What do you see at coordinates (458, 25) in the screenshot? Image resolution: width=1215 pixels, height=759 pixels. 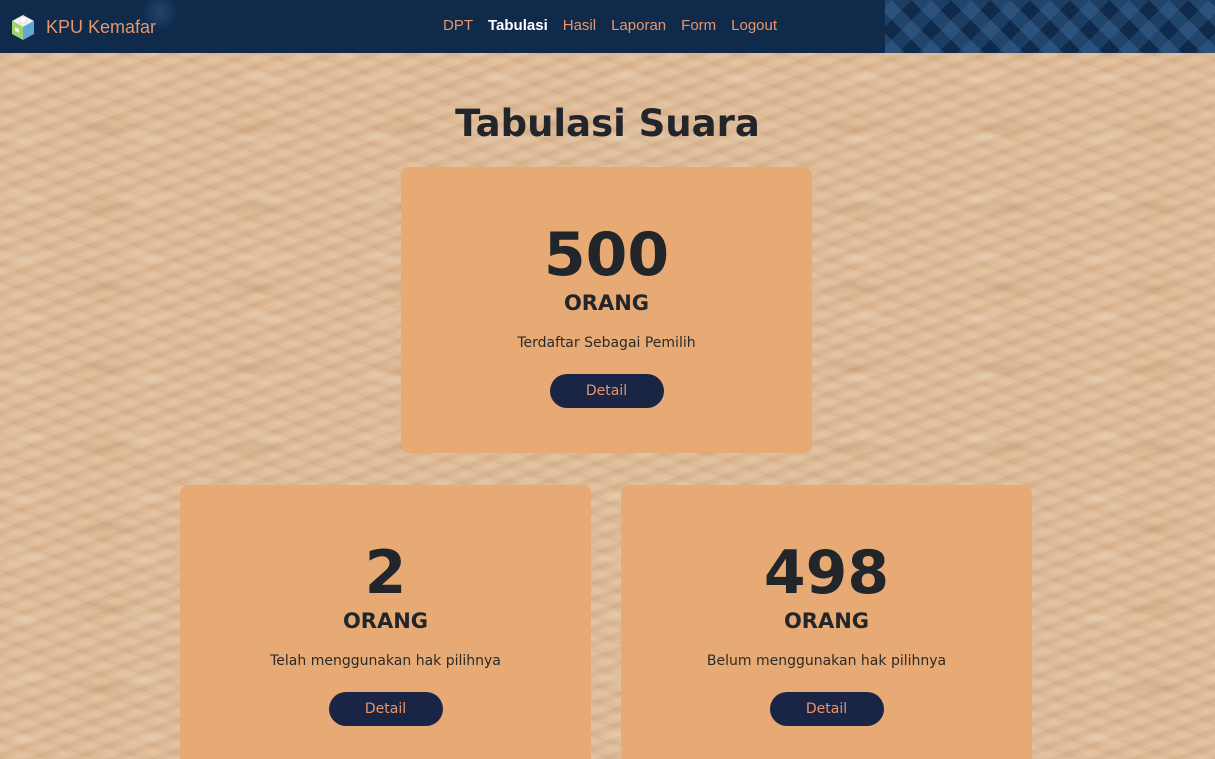 I see `nav-link-dpt: DPT` at bounding box center [458, 25].